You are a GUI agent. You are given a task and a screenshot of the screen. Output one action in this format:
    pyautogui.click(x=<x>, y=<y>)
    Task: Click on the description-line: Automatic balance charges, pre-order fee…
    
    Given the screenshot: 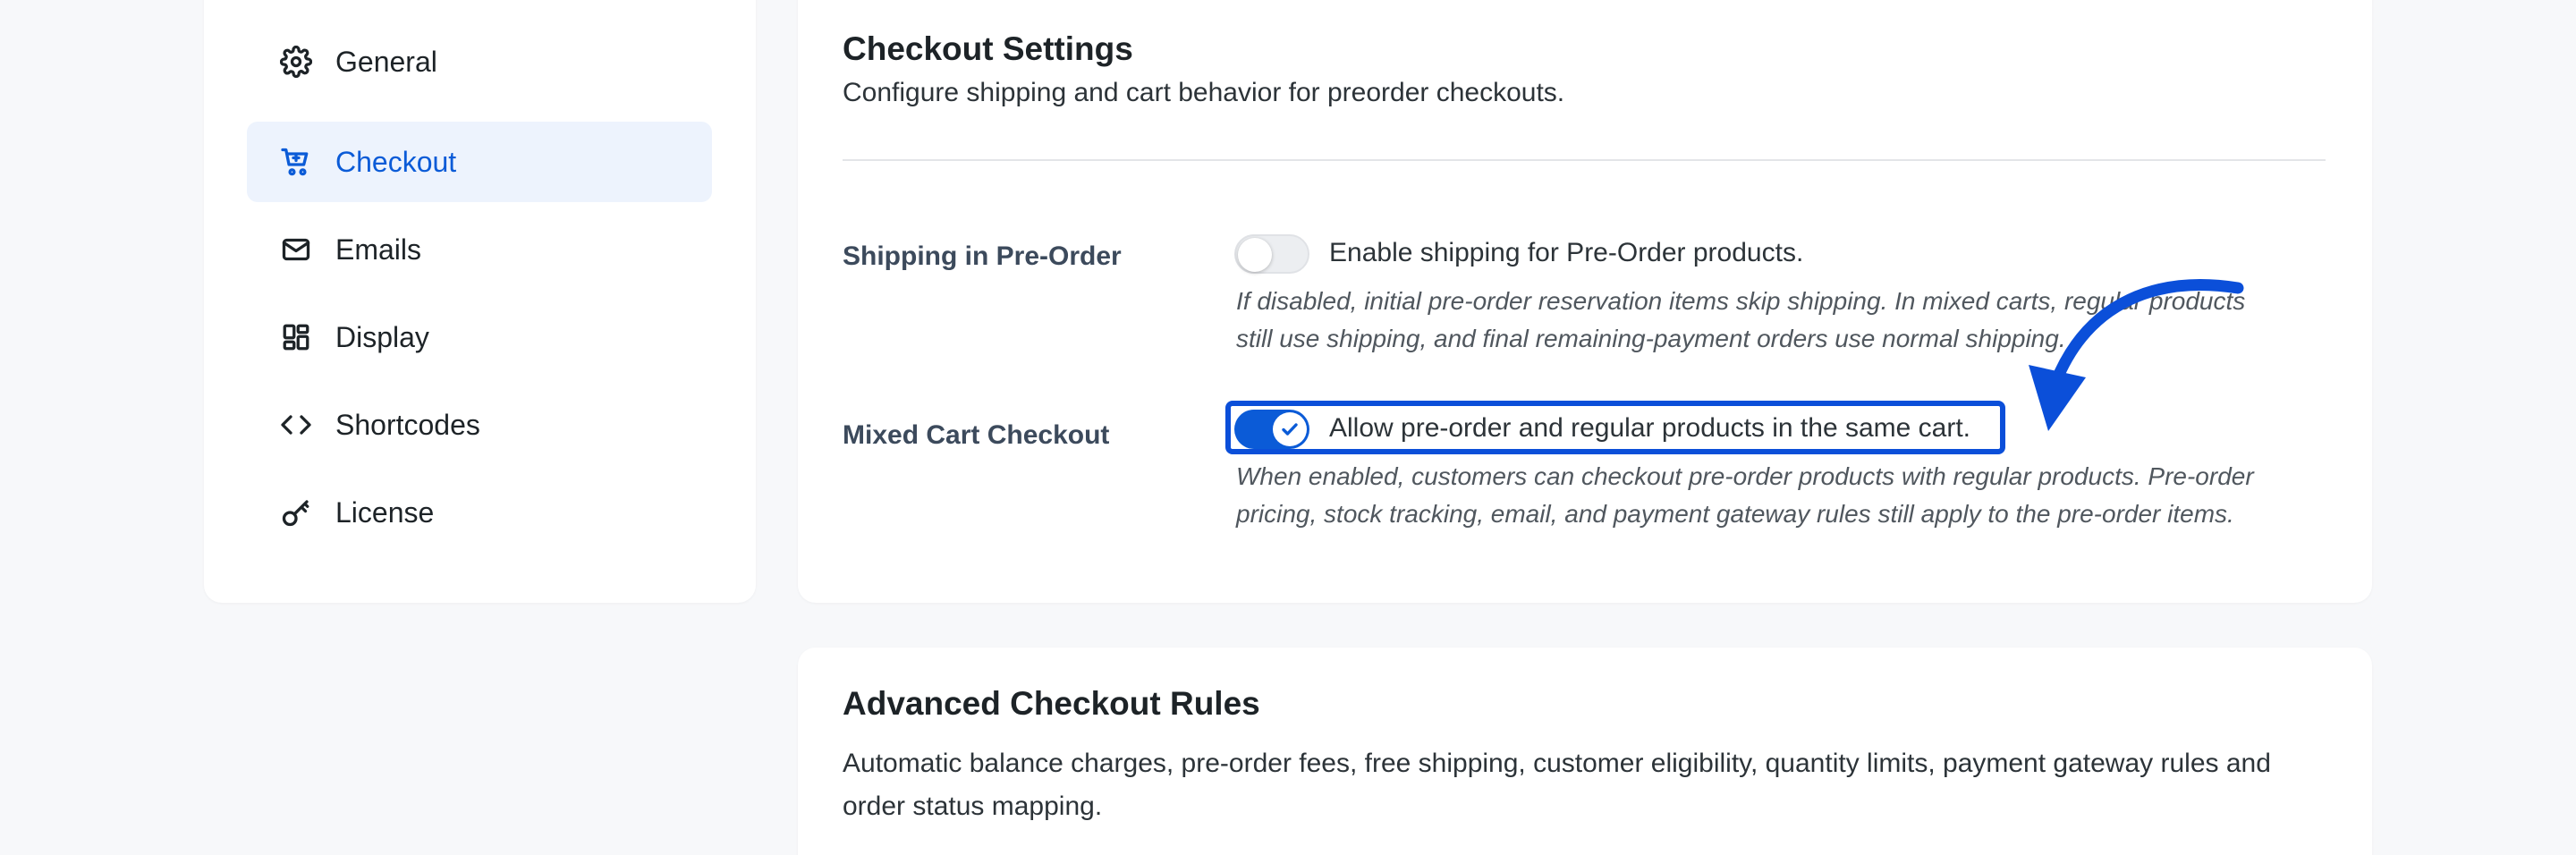 What is the action you would take?
    pyautogui.click(x=1557, y=764)
    